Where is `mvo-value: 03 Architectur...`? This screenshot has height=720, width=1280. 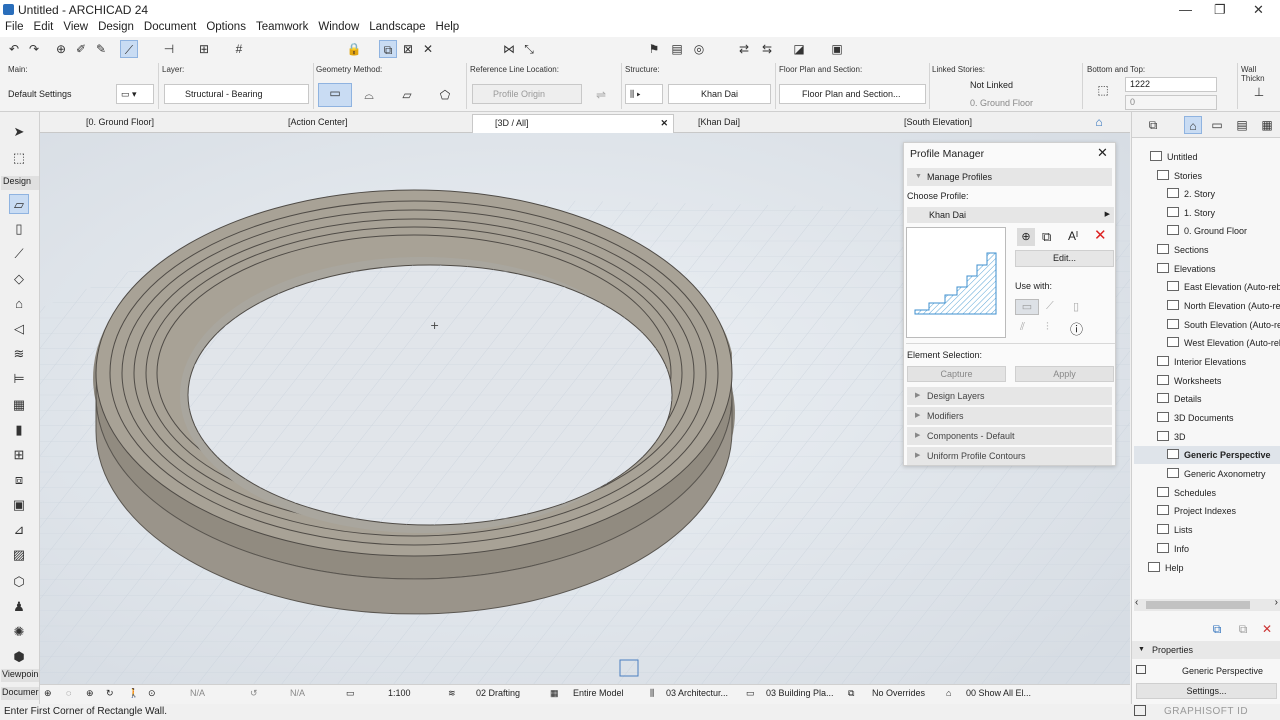 mvo-value: 03 Architectur... is located at coordinates (697, 693).